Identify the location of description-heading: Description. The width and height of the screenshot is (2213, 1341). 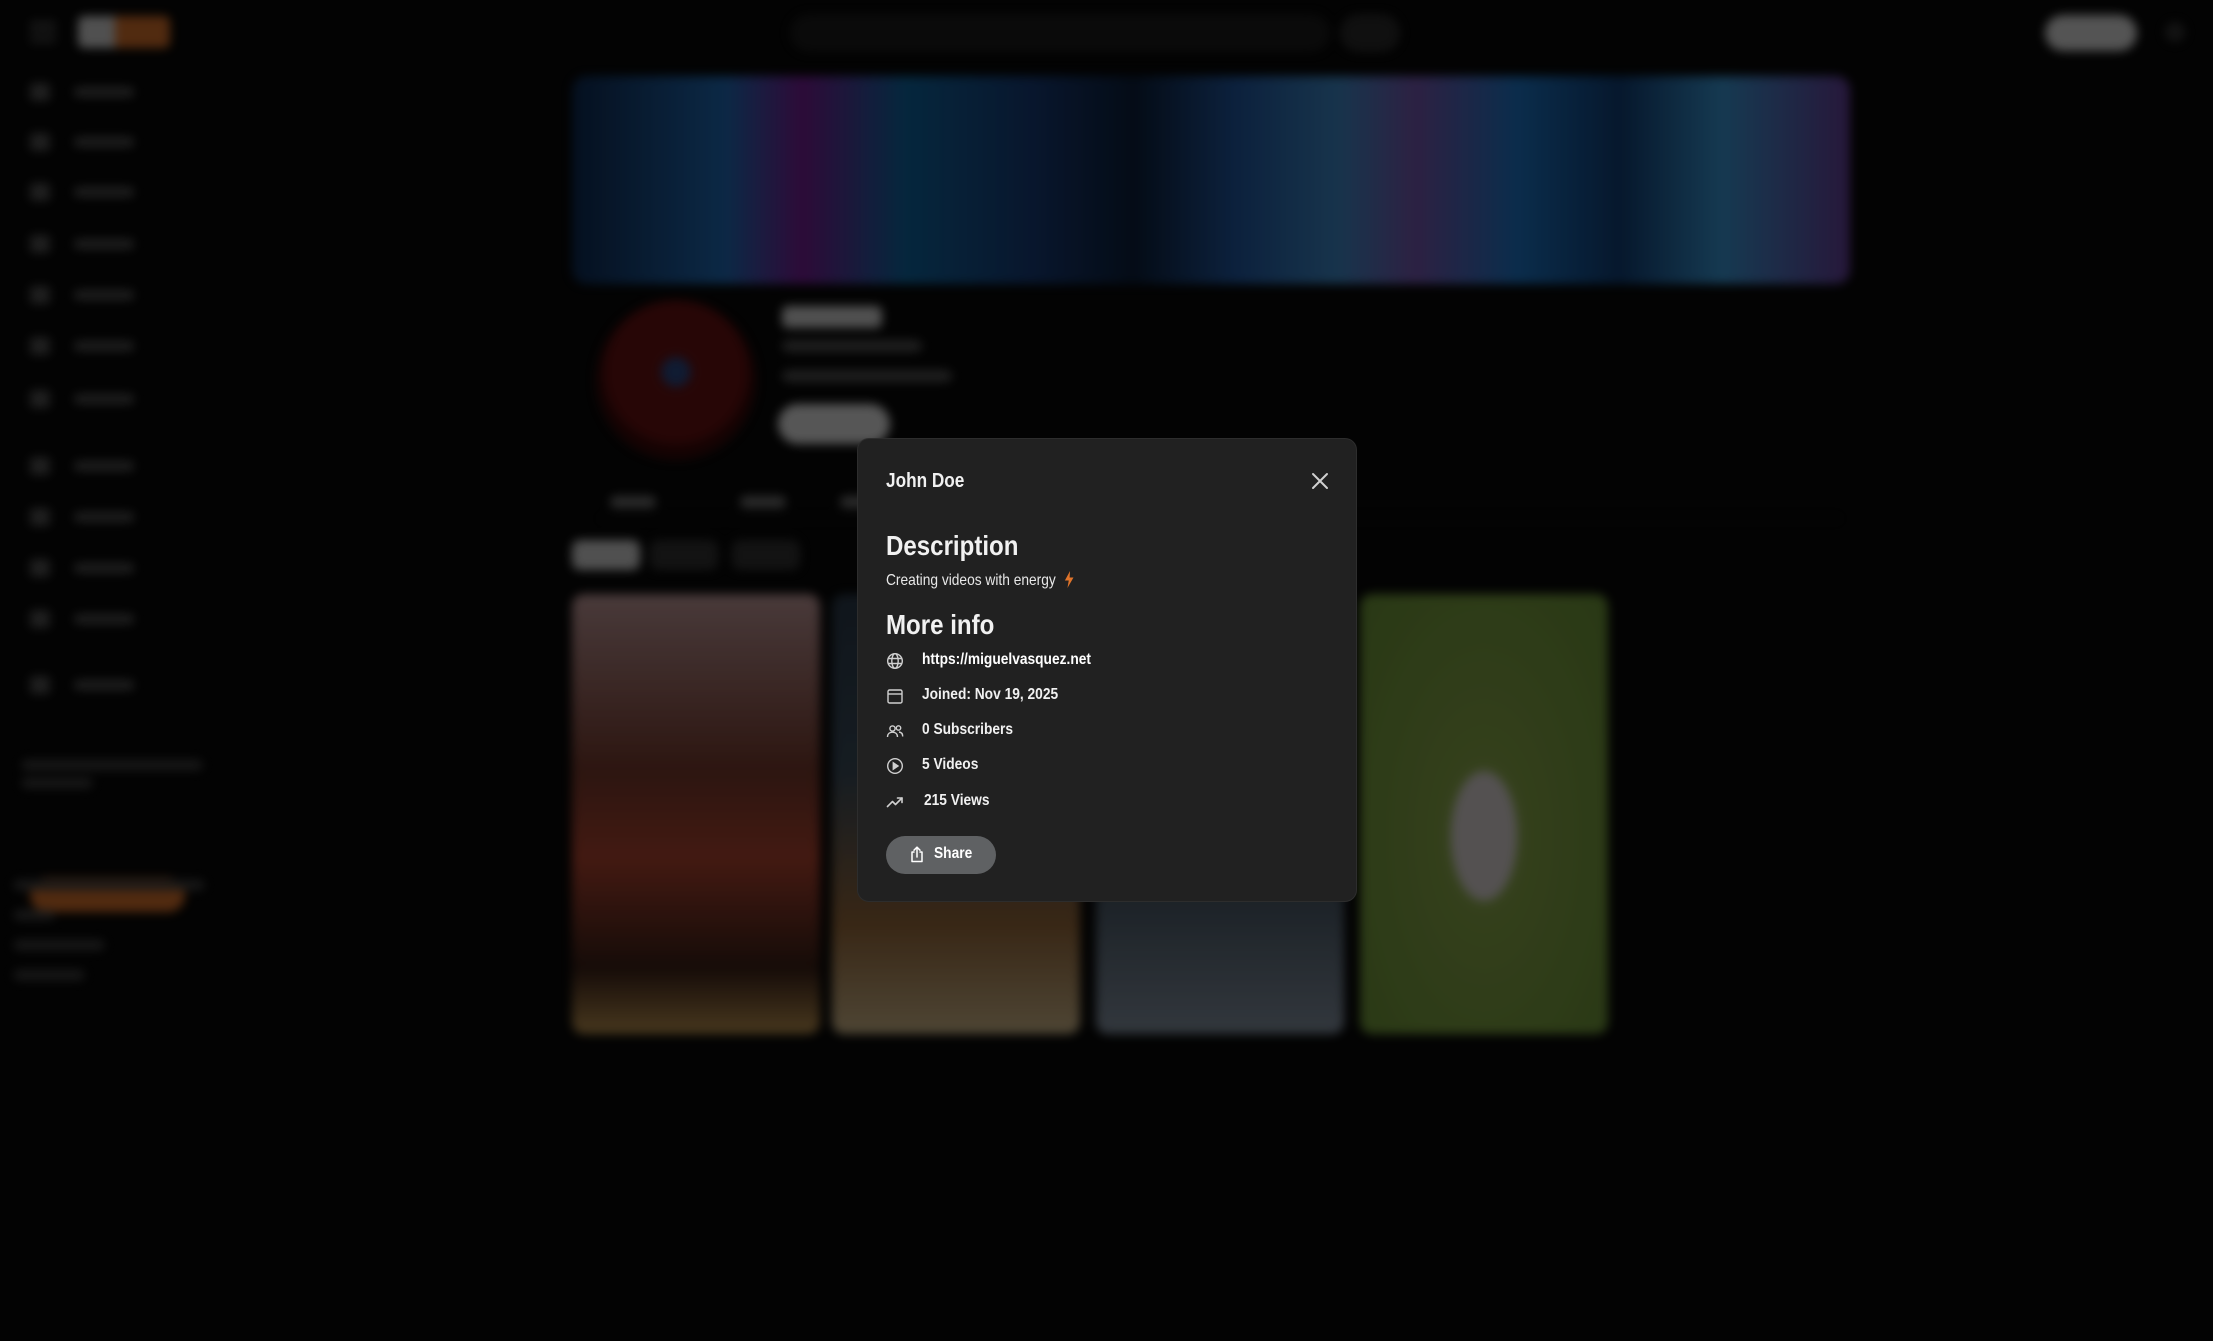
(952, 545).